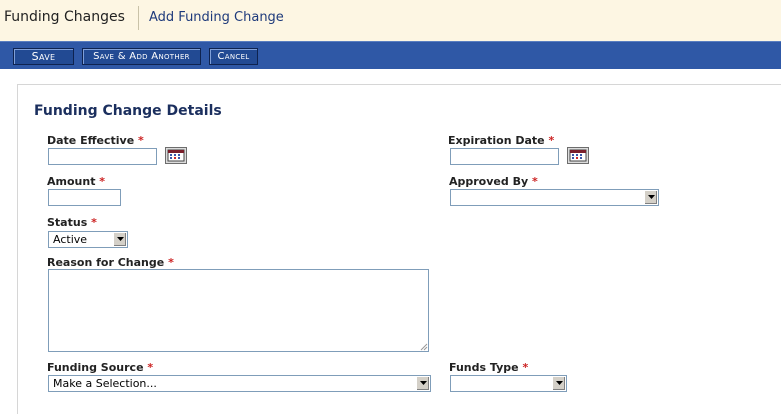 The image size is (781, 414). I want to click on status-value: Active, so click(70, 239).